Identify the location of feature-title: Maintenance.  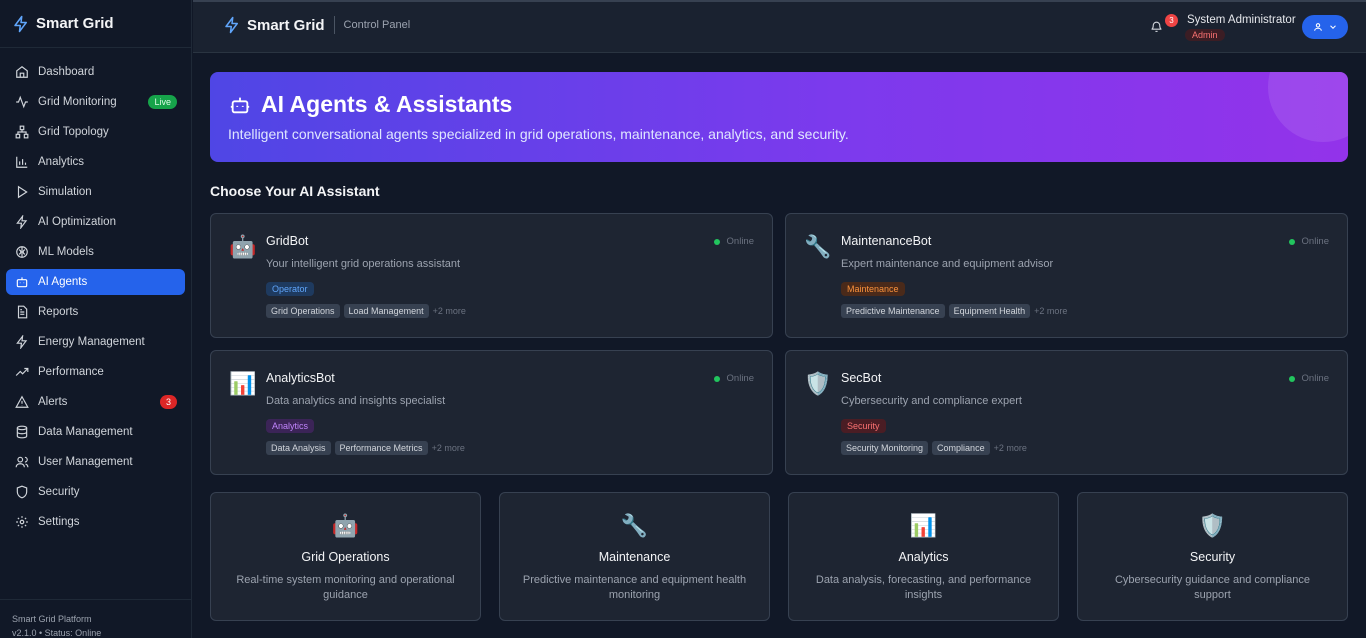
(634, 557).